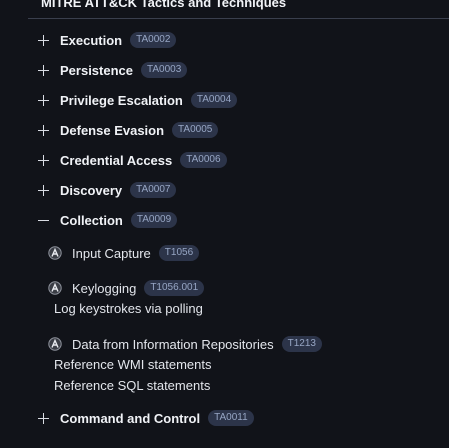  I want to click on tactic-id-badge: TA0003, so click(164, 70).